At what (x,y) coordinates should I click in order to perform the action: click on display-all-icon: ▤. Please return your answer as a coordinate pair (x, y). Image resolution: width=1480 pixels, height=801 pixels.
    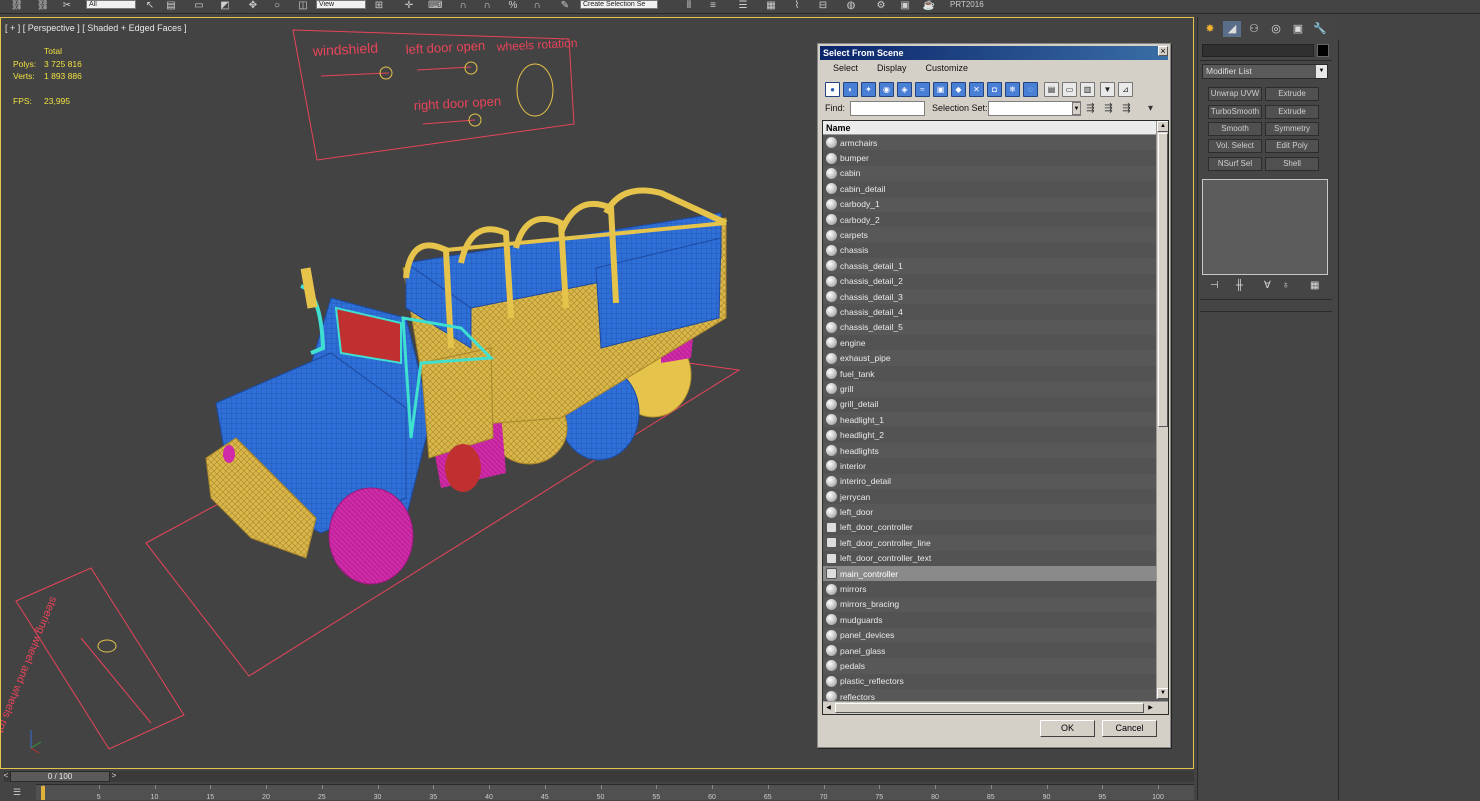
    Looking at the image, I should click on (1051, 89).